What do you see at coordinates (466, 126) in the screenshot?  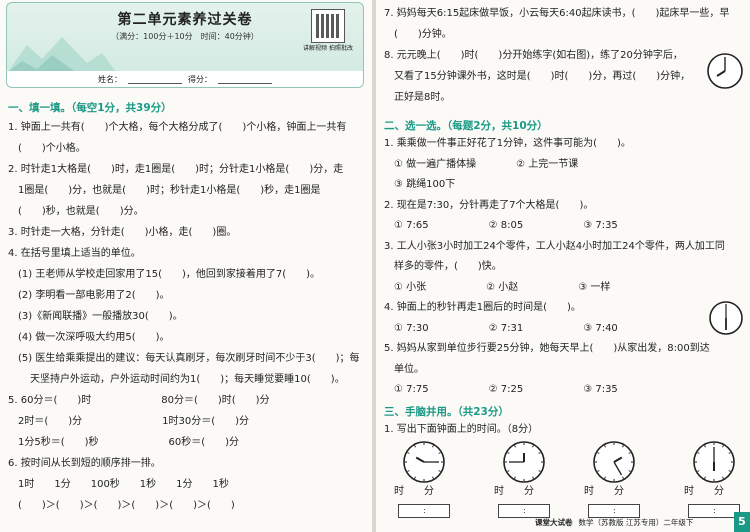 I see `section-choice-title: 二、选一选。（每题2分，共10分）` at bounding box center [466, 126].